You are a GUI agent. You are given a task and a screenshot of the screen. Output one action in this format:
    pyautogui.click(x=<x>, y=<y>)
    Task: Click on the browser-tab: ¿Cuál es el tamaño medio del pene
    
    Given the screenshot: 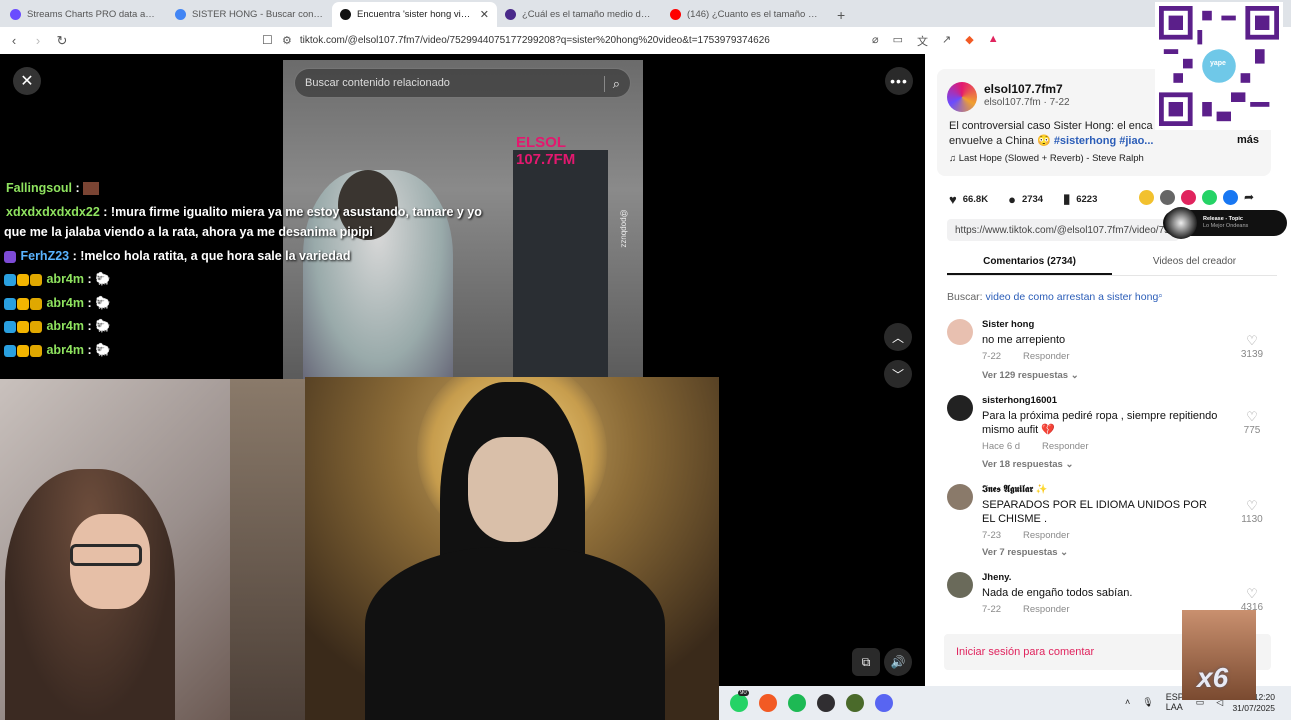 What is the action you would take?
    pyautogui.click(x=579, y=14)
    